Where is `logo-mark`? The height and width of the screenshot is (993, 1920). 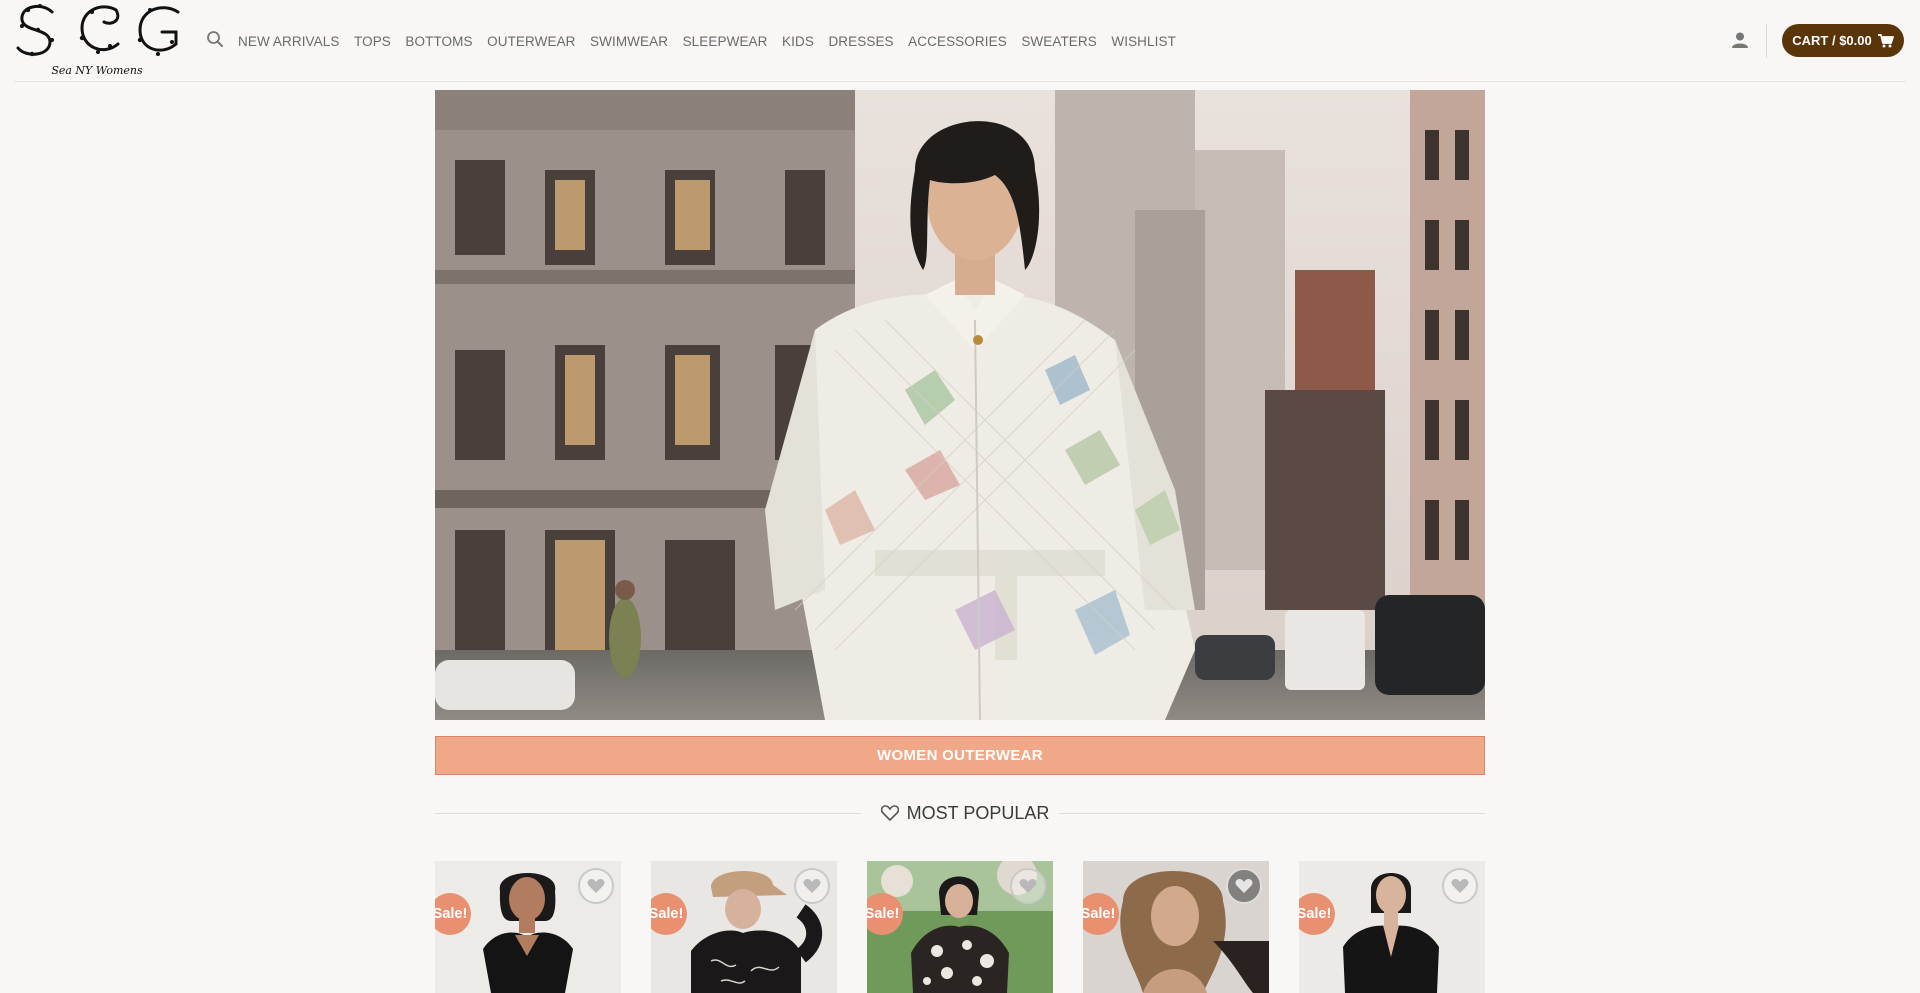
logo-mark is located at coordinates (98, 30).